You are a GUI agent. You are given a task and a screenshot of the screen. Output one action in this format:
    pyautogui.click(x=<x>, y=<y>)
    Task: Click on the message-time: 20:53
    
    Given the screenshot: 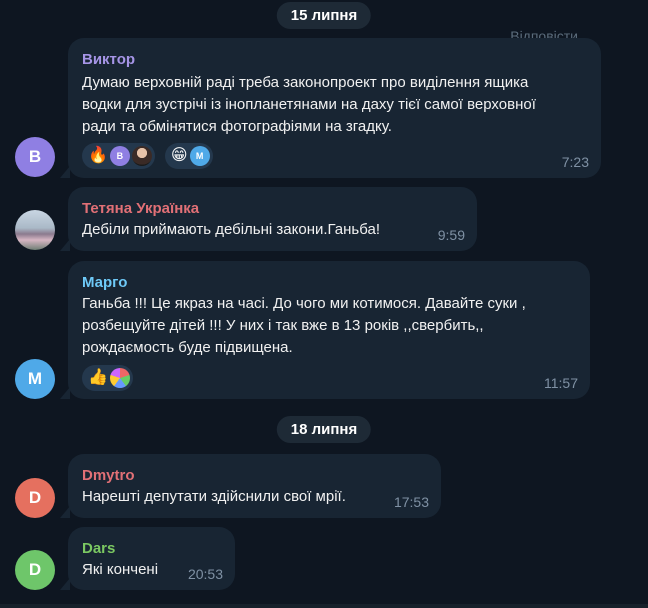 What is the action you would take?
    pyautogui.click(x=205, y=574)
    